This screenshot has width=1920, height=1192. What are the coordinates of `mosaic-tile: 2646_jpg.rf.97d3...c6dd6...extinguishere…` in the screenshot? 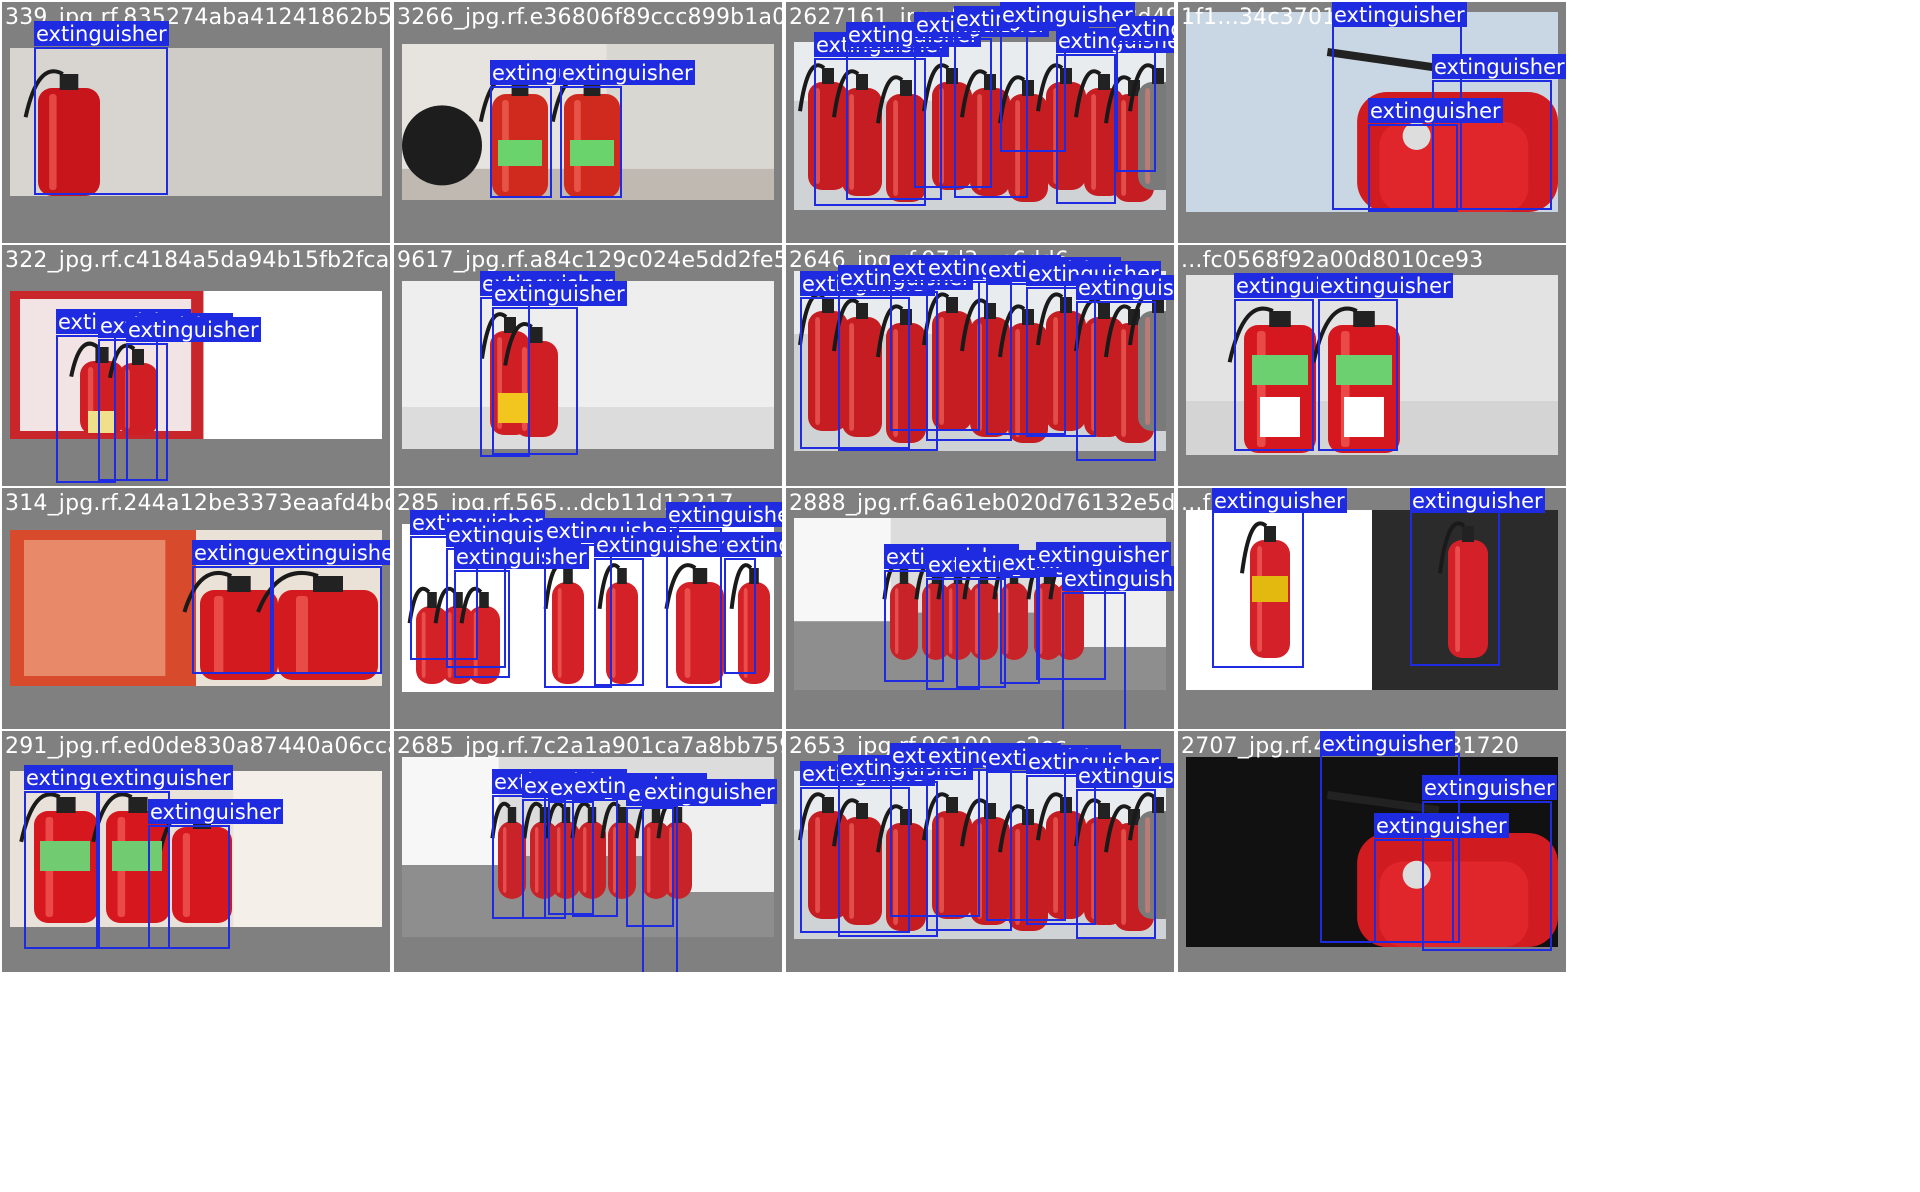 It's located at (980, 365).